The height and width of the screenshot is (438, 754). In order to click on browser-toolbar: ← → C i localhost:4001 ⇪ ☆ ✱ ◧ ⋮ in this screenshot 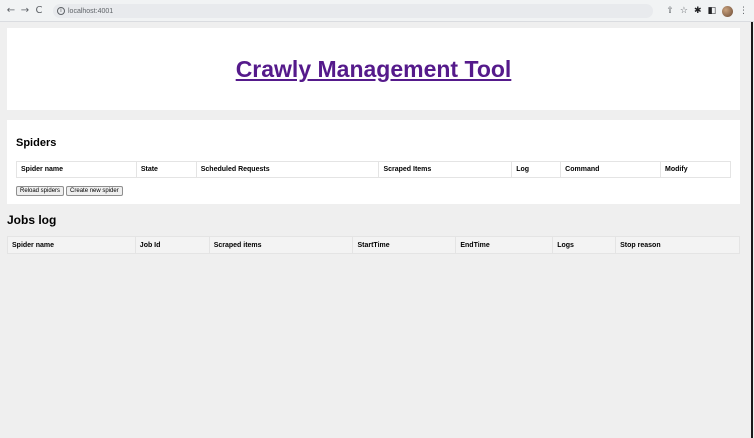, I will do `click(377, 11)`.